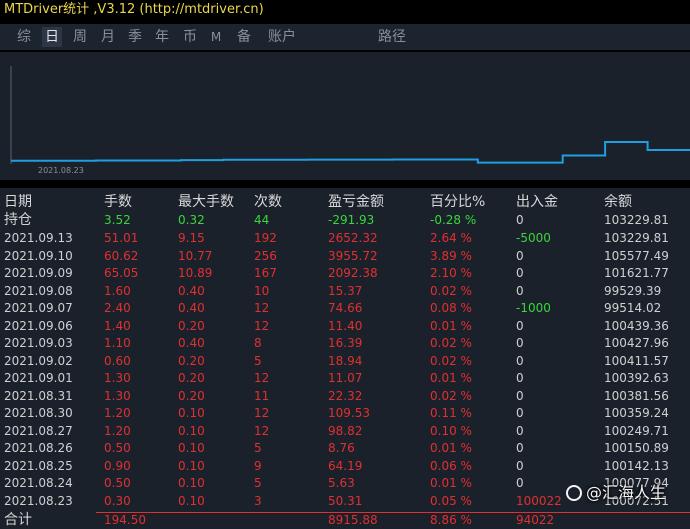 The width and height of the screenshot is (690, 529). I want to click on row-balance: 99514.02, so click(633, 308).